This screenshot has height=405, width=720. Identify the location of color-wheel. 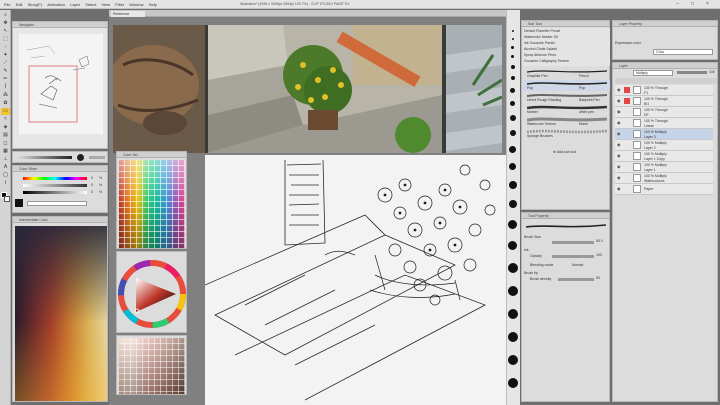
(152, 294).